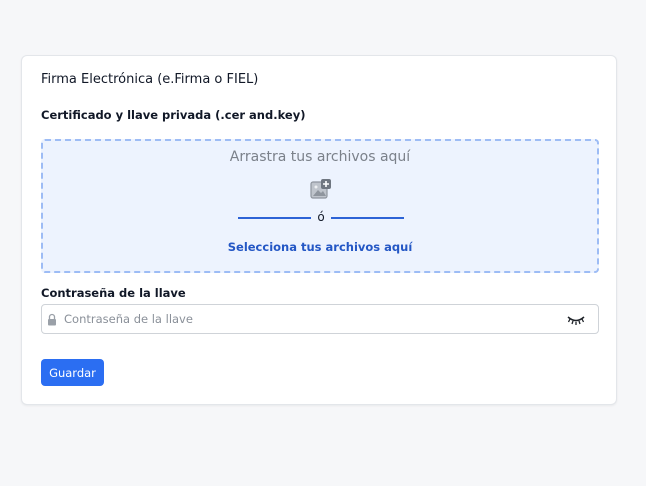 The image size is (646, 486). What do you see at coordinates (320, 157) in the screenshot?
I see `drop-instructions: Arrastra tus archivos aquí` at bounding box center [320, 157].